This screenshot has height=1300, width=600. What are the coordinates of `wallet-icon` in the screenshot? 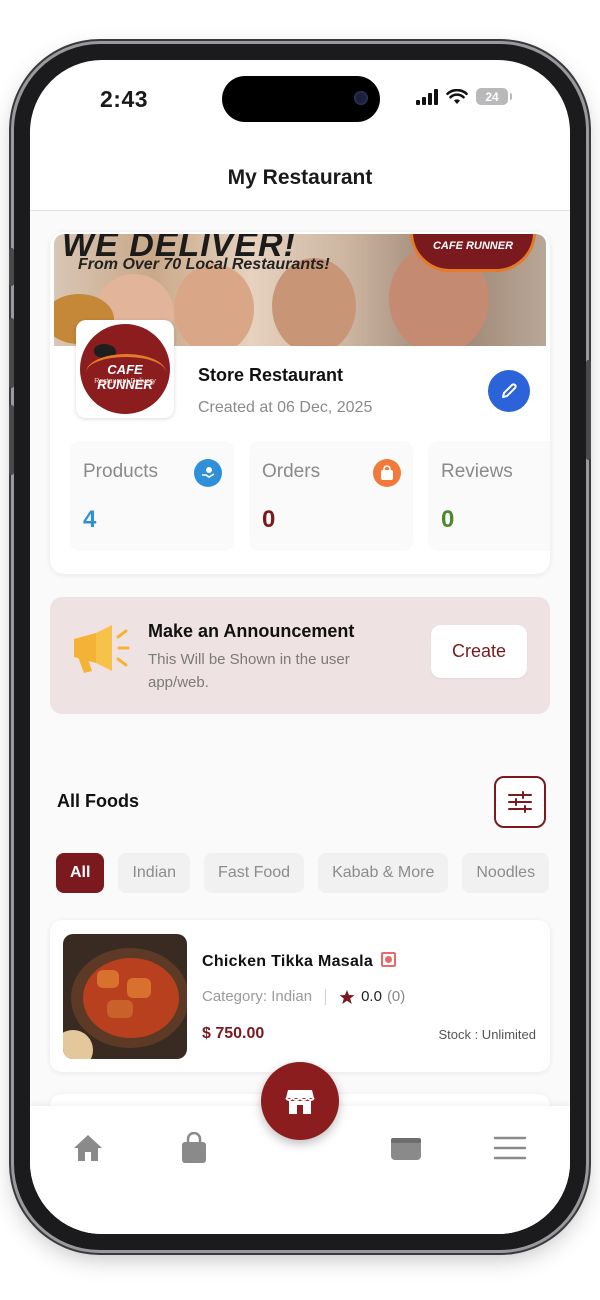 It's located at (406, 1149).